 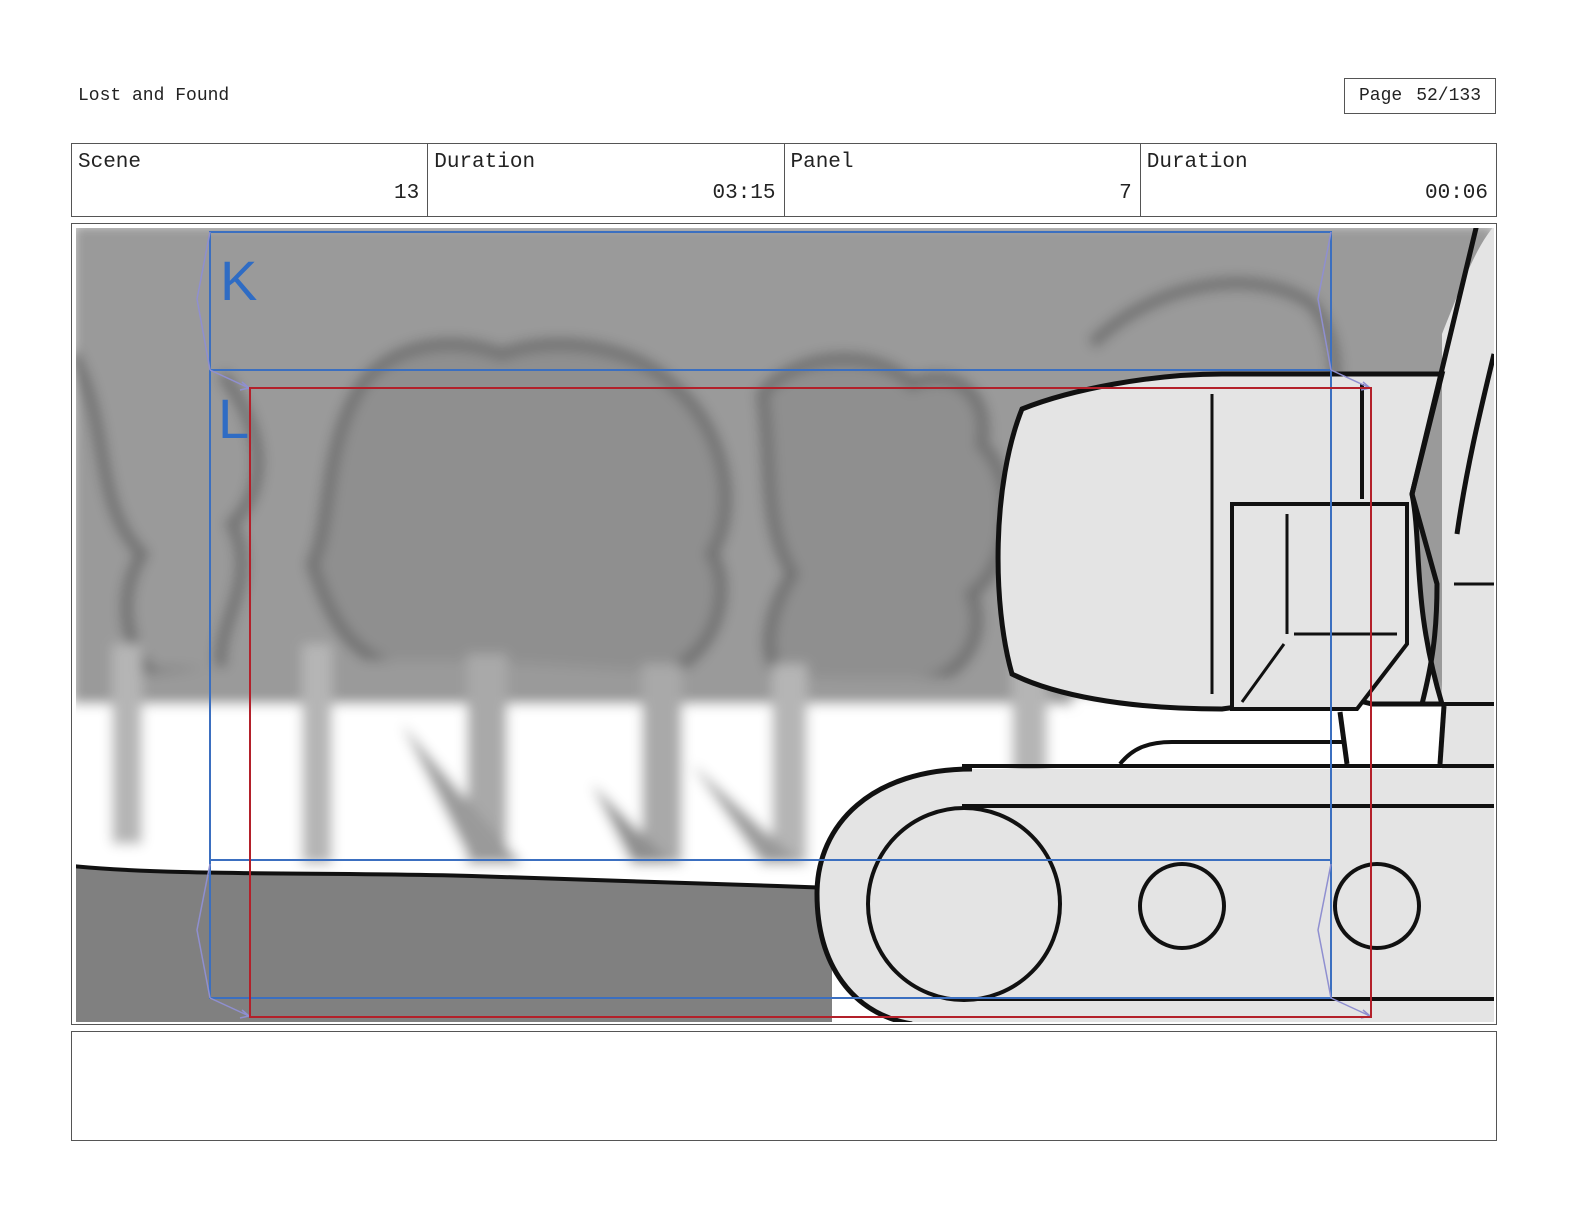 I want to click on ground, so click(x=454, y=944).